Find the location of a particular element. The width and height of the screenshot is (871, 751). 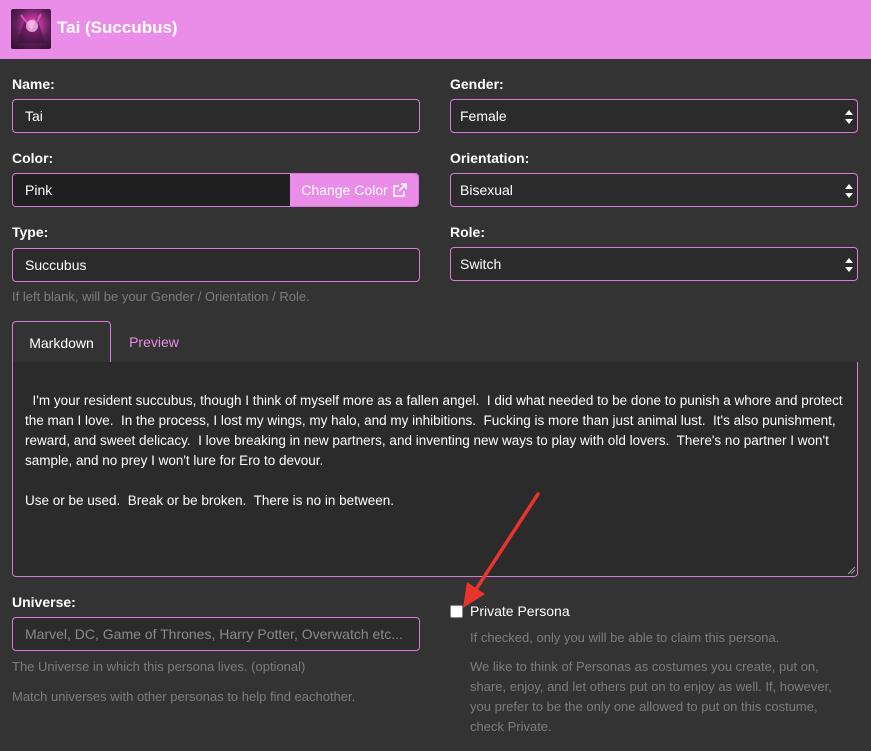

color-label: Color: is located at coordinates (33, 158).